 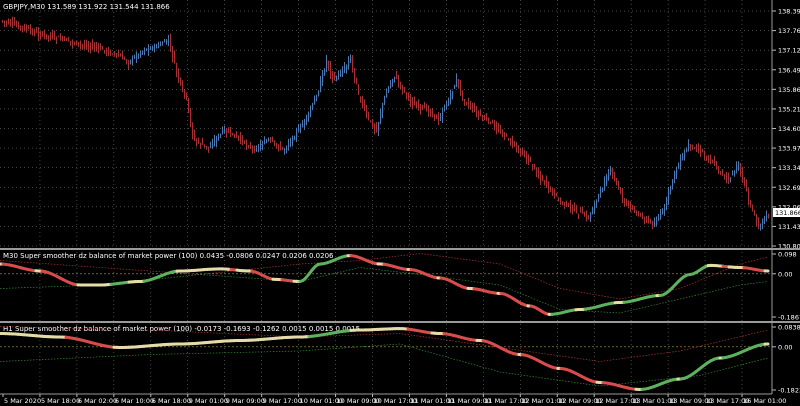 I want to click on time-label: 6 Mar 10:00, so click(x=134, y=401).